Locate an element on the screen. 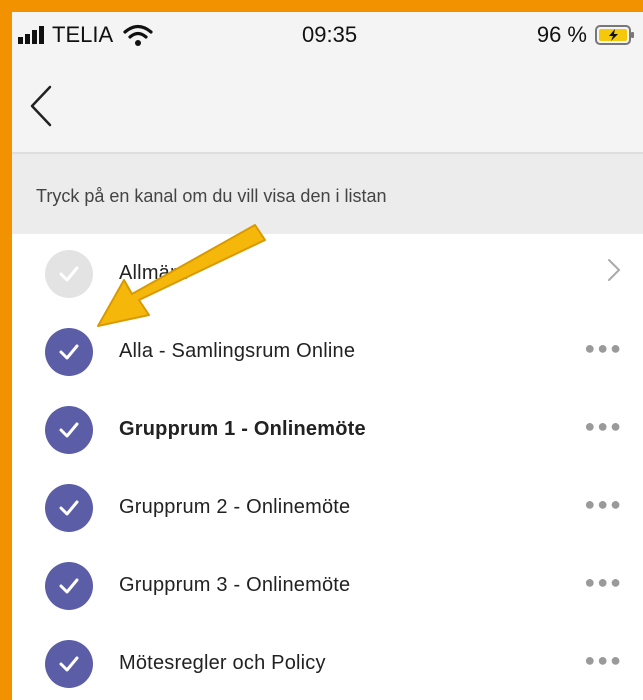 The width and height of the screenshot is (643, 700). channel-label: Grupprum 1 - Onlinemöte is located at coordinates (242, 429).